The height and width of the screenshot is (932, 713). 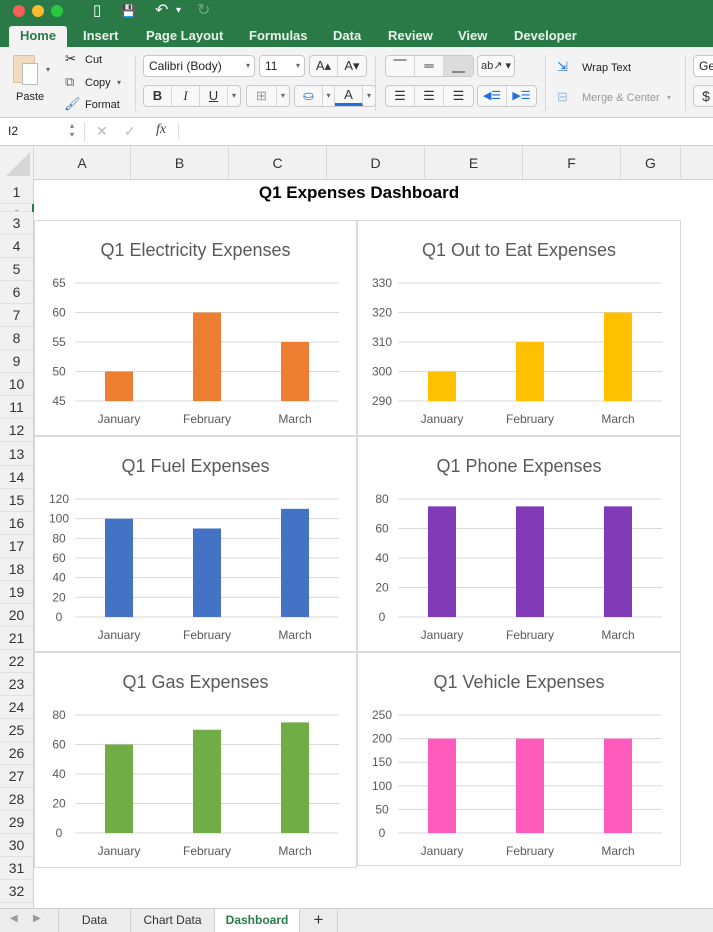 I want to click on font-color-dropdown-icon: ▾, so click(x=369, y=96).